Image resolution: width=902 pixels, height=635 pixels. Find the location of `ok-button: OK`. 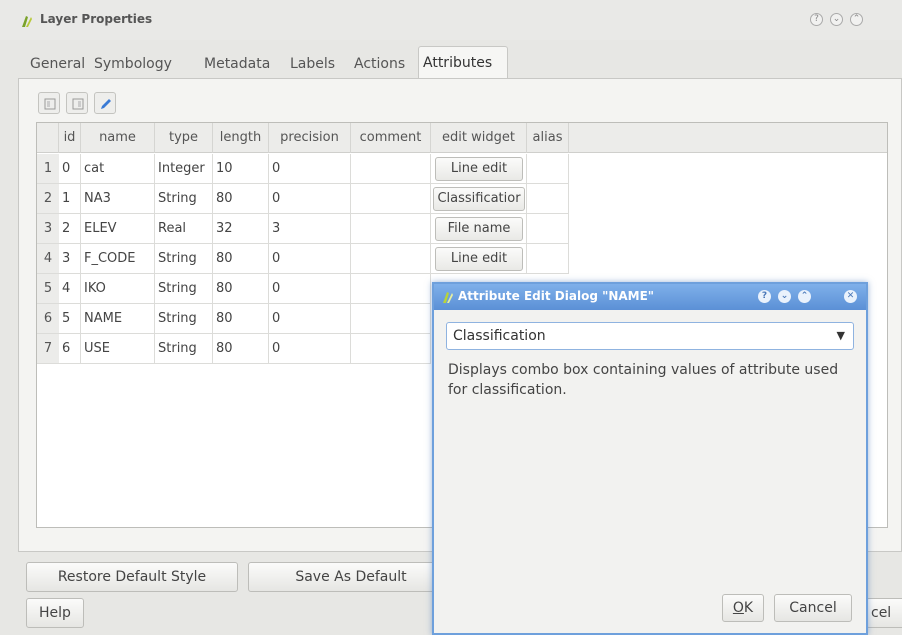

ok-button: OK is located at coordinates (743, 608).